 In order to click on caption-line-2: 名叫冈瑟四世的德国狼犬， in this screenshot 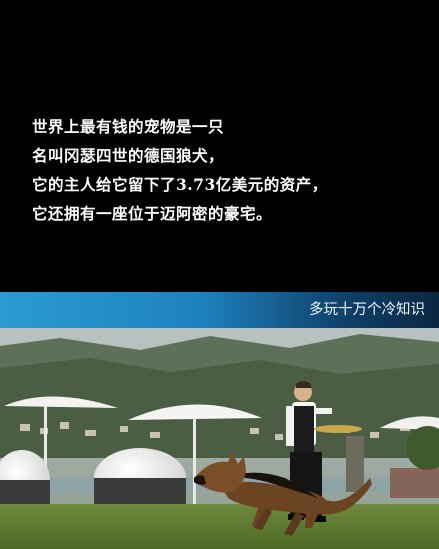, I will do `click(128, 155)`.